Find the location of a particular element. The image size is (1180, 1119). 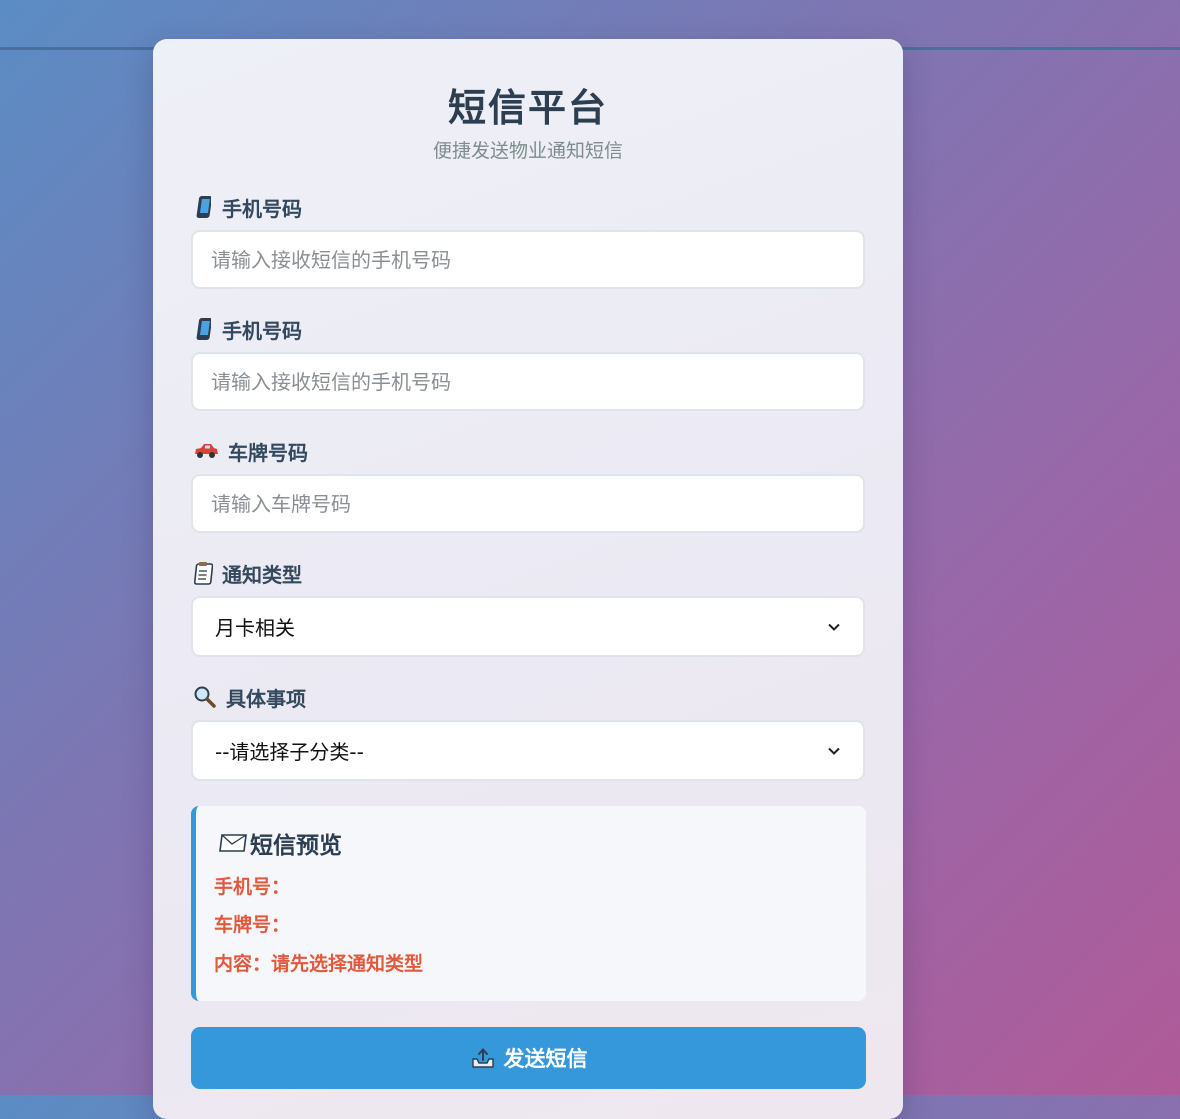

preview-phone: 手机号： is located at coordinates (252, 887).